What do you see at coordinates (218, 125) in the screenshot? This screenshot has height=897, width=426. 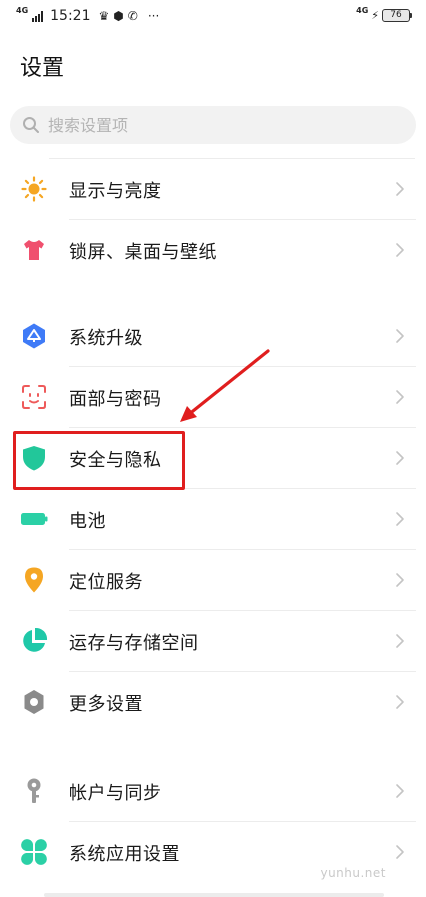 I see `search-input` at bounding box center [218, 125].